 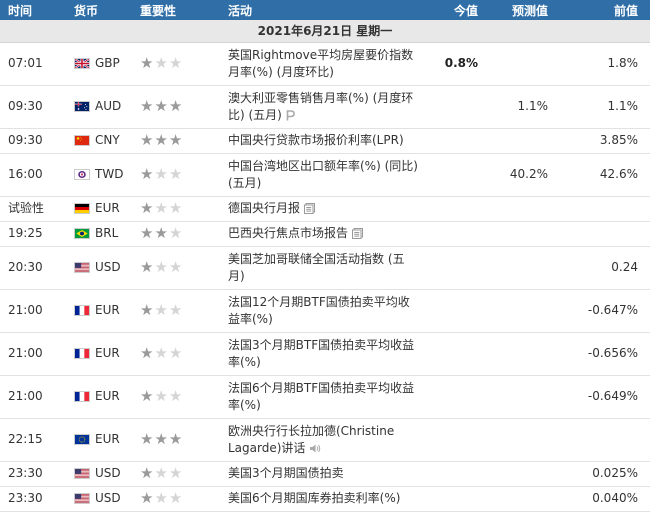 I want to click on event-title: 法国12个月期BTF国债拍卖平均收益率(%), so click(x=320, y=311).